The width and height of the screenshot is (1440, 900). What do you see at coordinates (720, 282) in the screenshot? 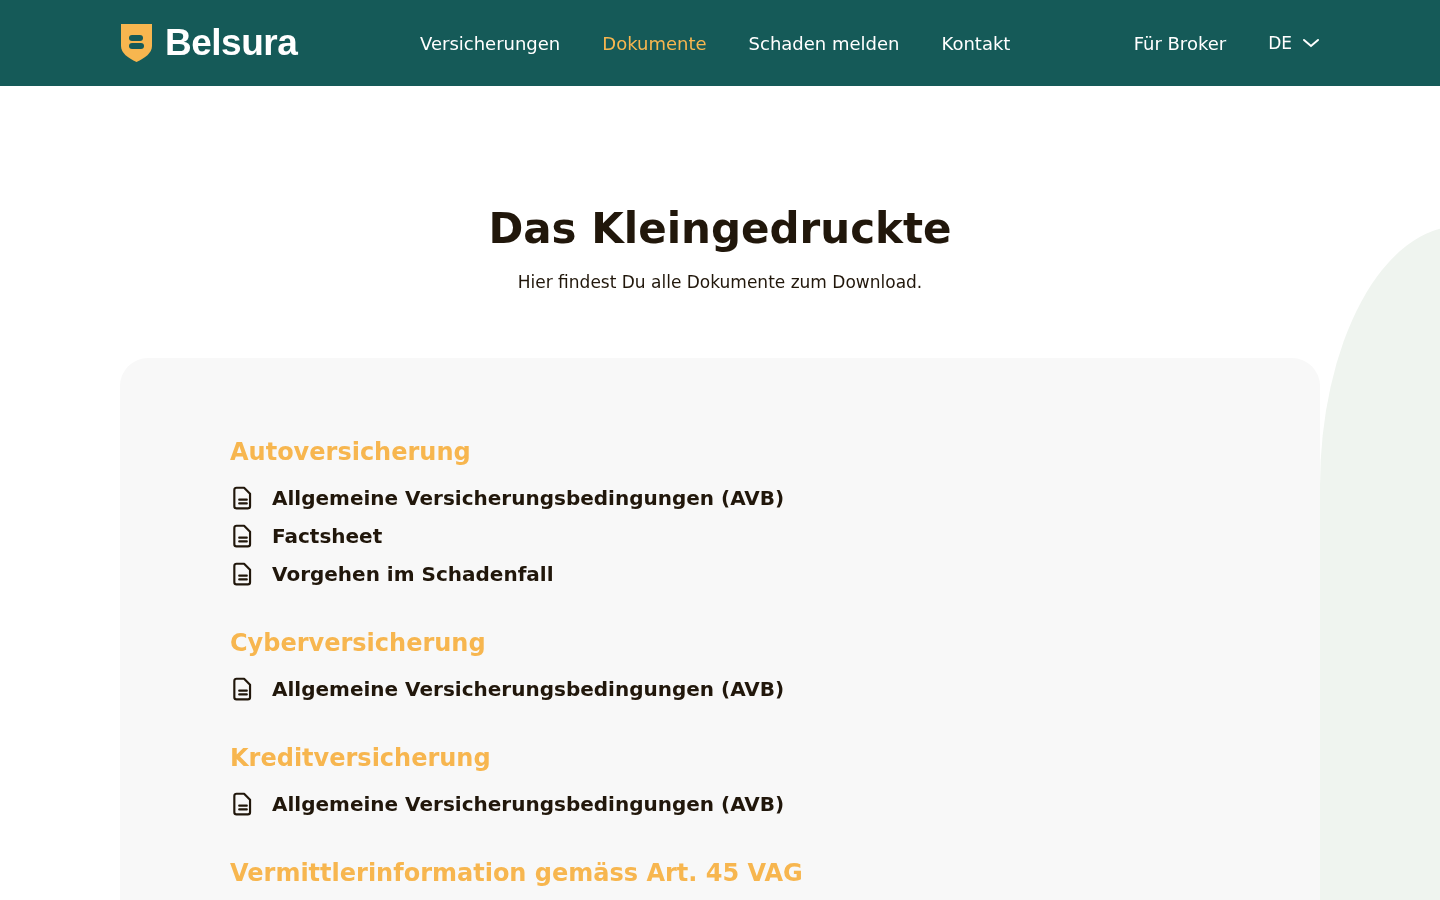
I see `page-subtitle: Hier findest Du alle Dokumente zum Download.` at bounding box center [720, 282].